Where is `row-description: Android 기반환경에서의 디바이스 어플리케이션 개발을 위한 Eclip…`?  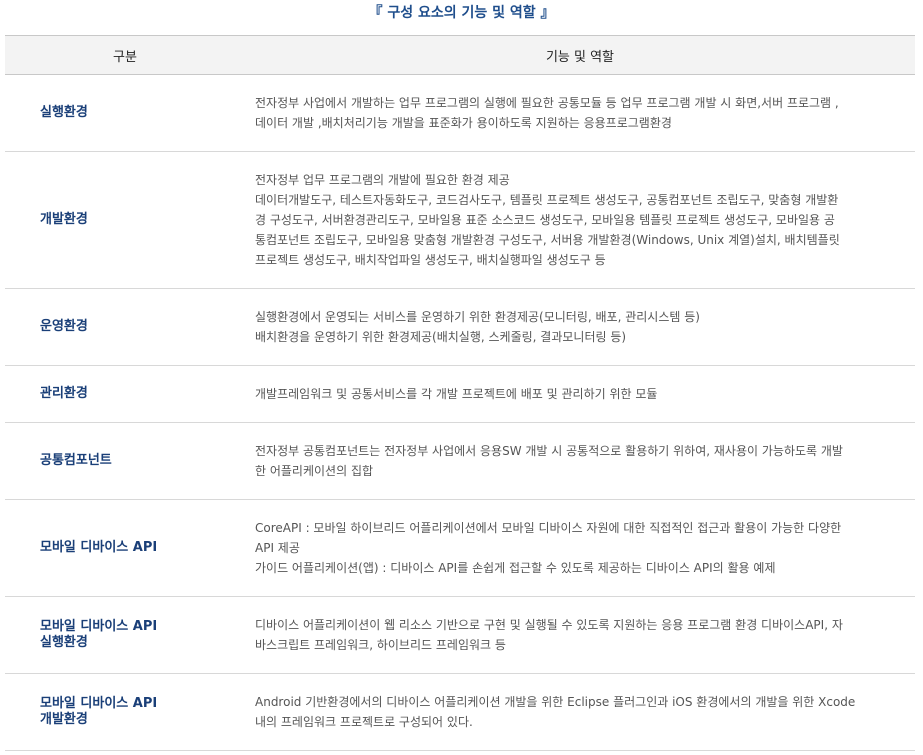 row-description: Android 기반환경에서의 디바이스 어플리케이션 개발을 위한 Eclip… is located at coordinates (580, 712).